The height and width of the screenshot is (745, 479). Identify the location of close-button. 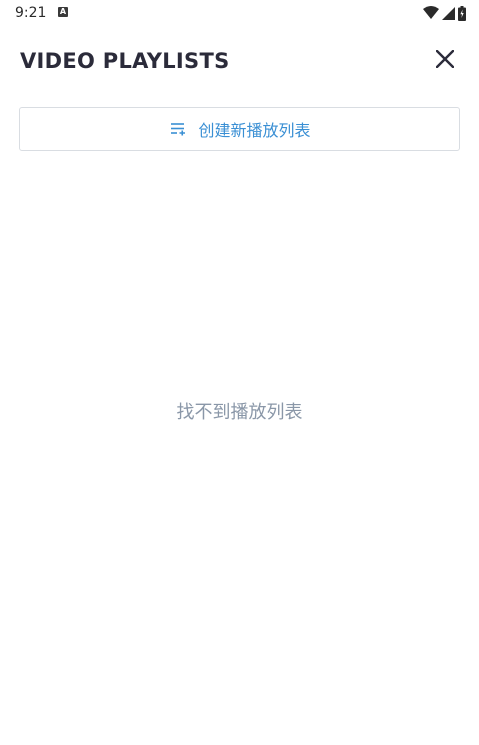
(445, 61).